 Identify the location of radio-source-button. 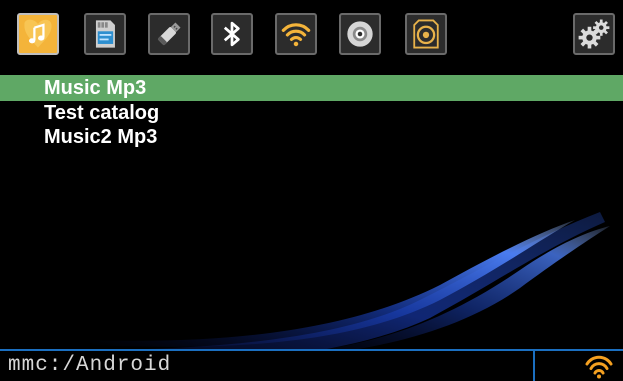
(296, 34).